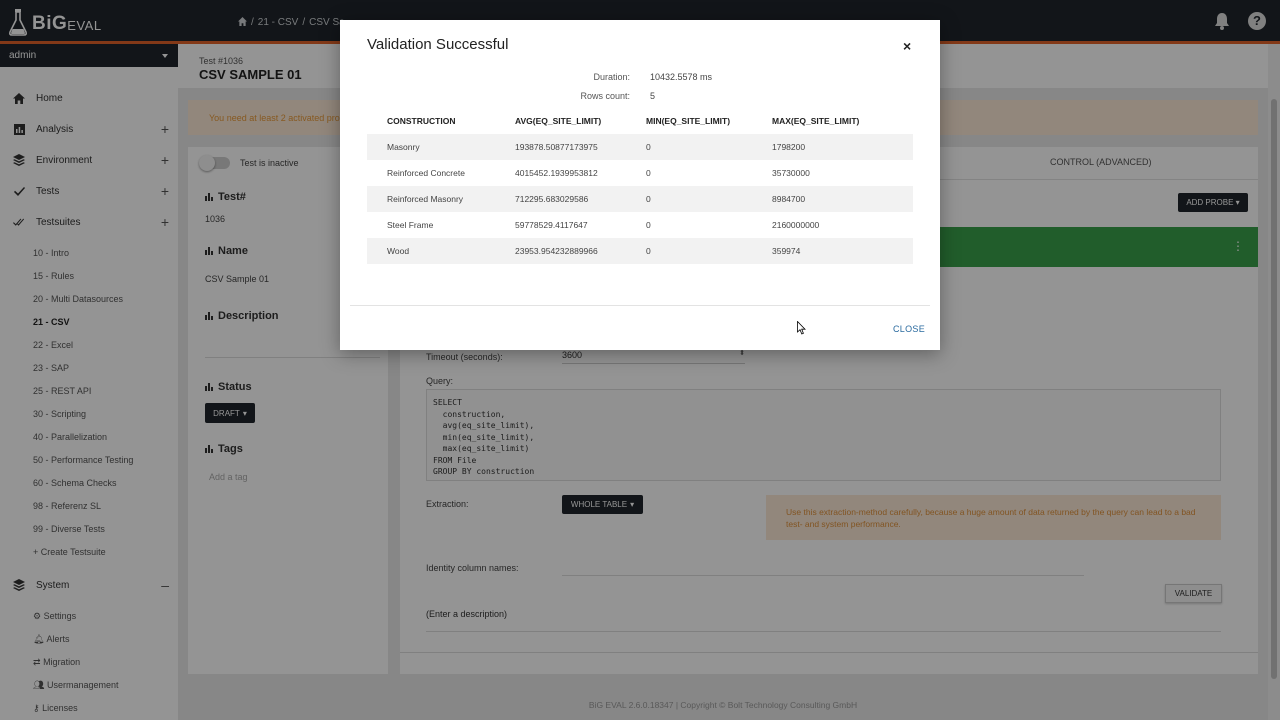 The height and width of the screenshot is (720, 1280). I want to click on table-row: Wood 23953.954232889966 0 359974, so click(640, 251).